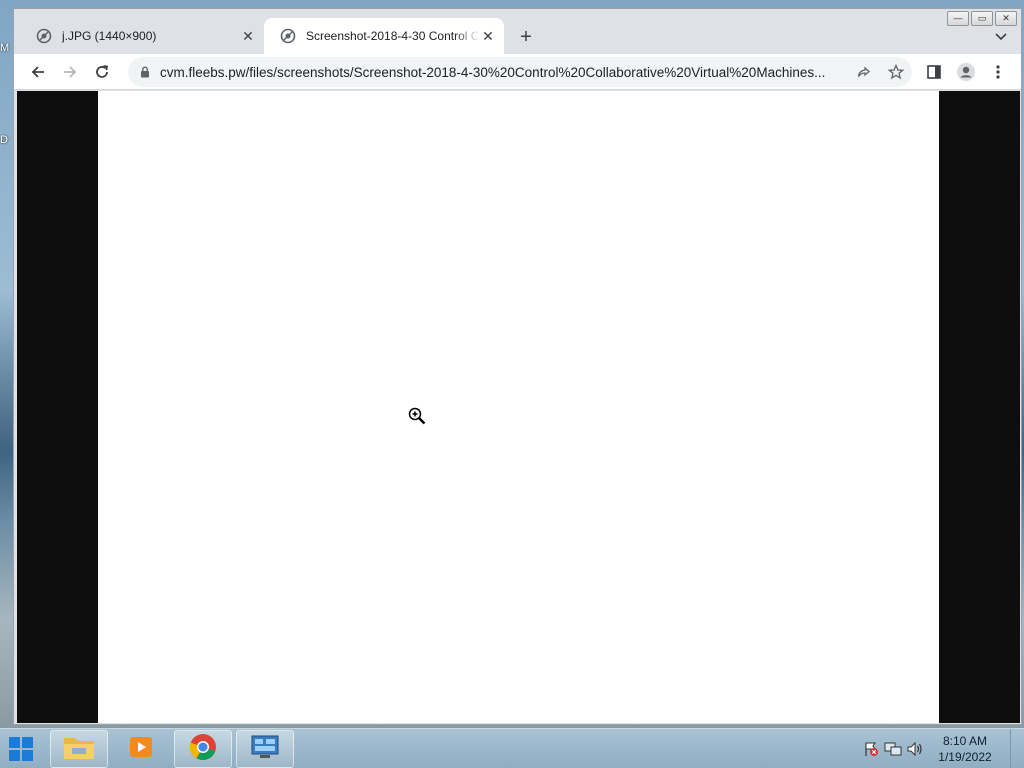  I want to click on tab-j-jpg: j.JPG (1440×900) ✕, so click(142, 36).